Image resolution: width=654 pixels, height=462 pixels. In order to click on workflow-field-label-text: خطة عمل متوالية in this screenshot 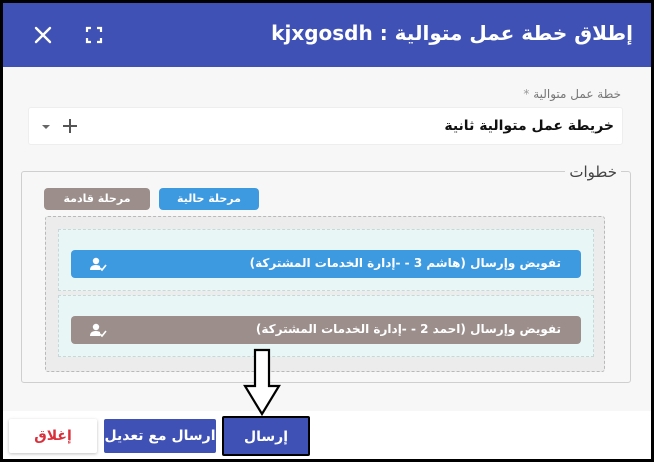, I will do `click(577, 94)`.